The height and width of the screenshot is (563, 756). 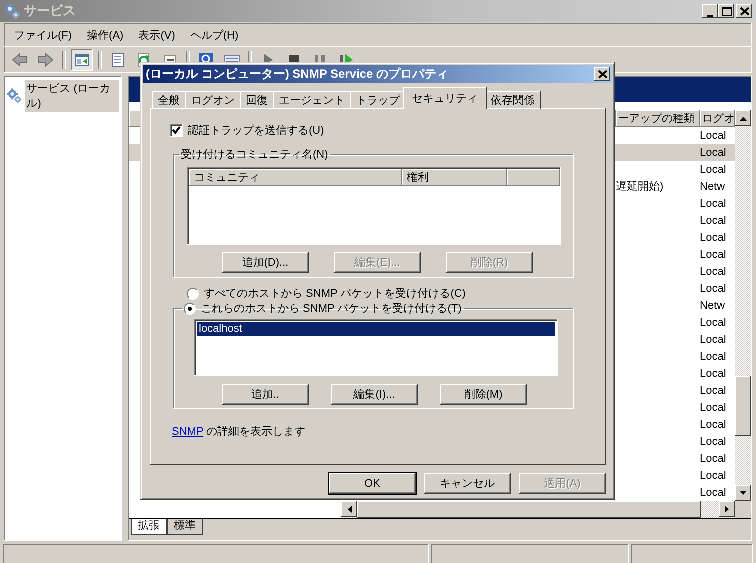 What do you see at coordinates (376, 329) in the screenshot?
I see `list-item: localhost` at bounding box center [376, 329].